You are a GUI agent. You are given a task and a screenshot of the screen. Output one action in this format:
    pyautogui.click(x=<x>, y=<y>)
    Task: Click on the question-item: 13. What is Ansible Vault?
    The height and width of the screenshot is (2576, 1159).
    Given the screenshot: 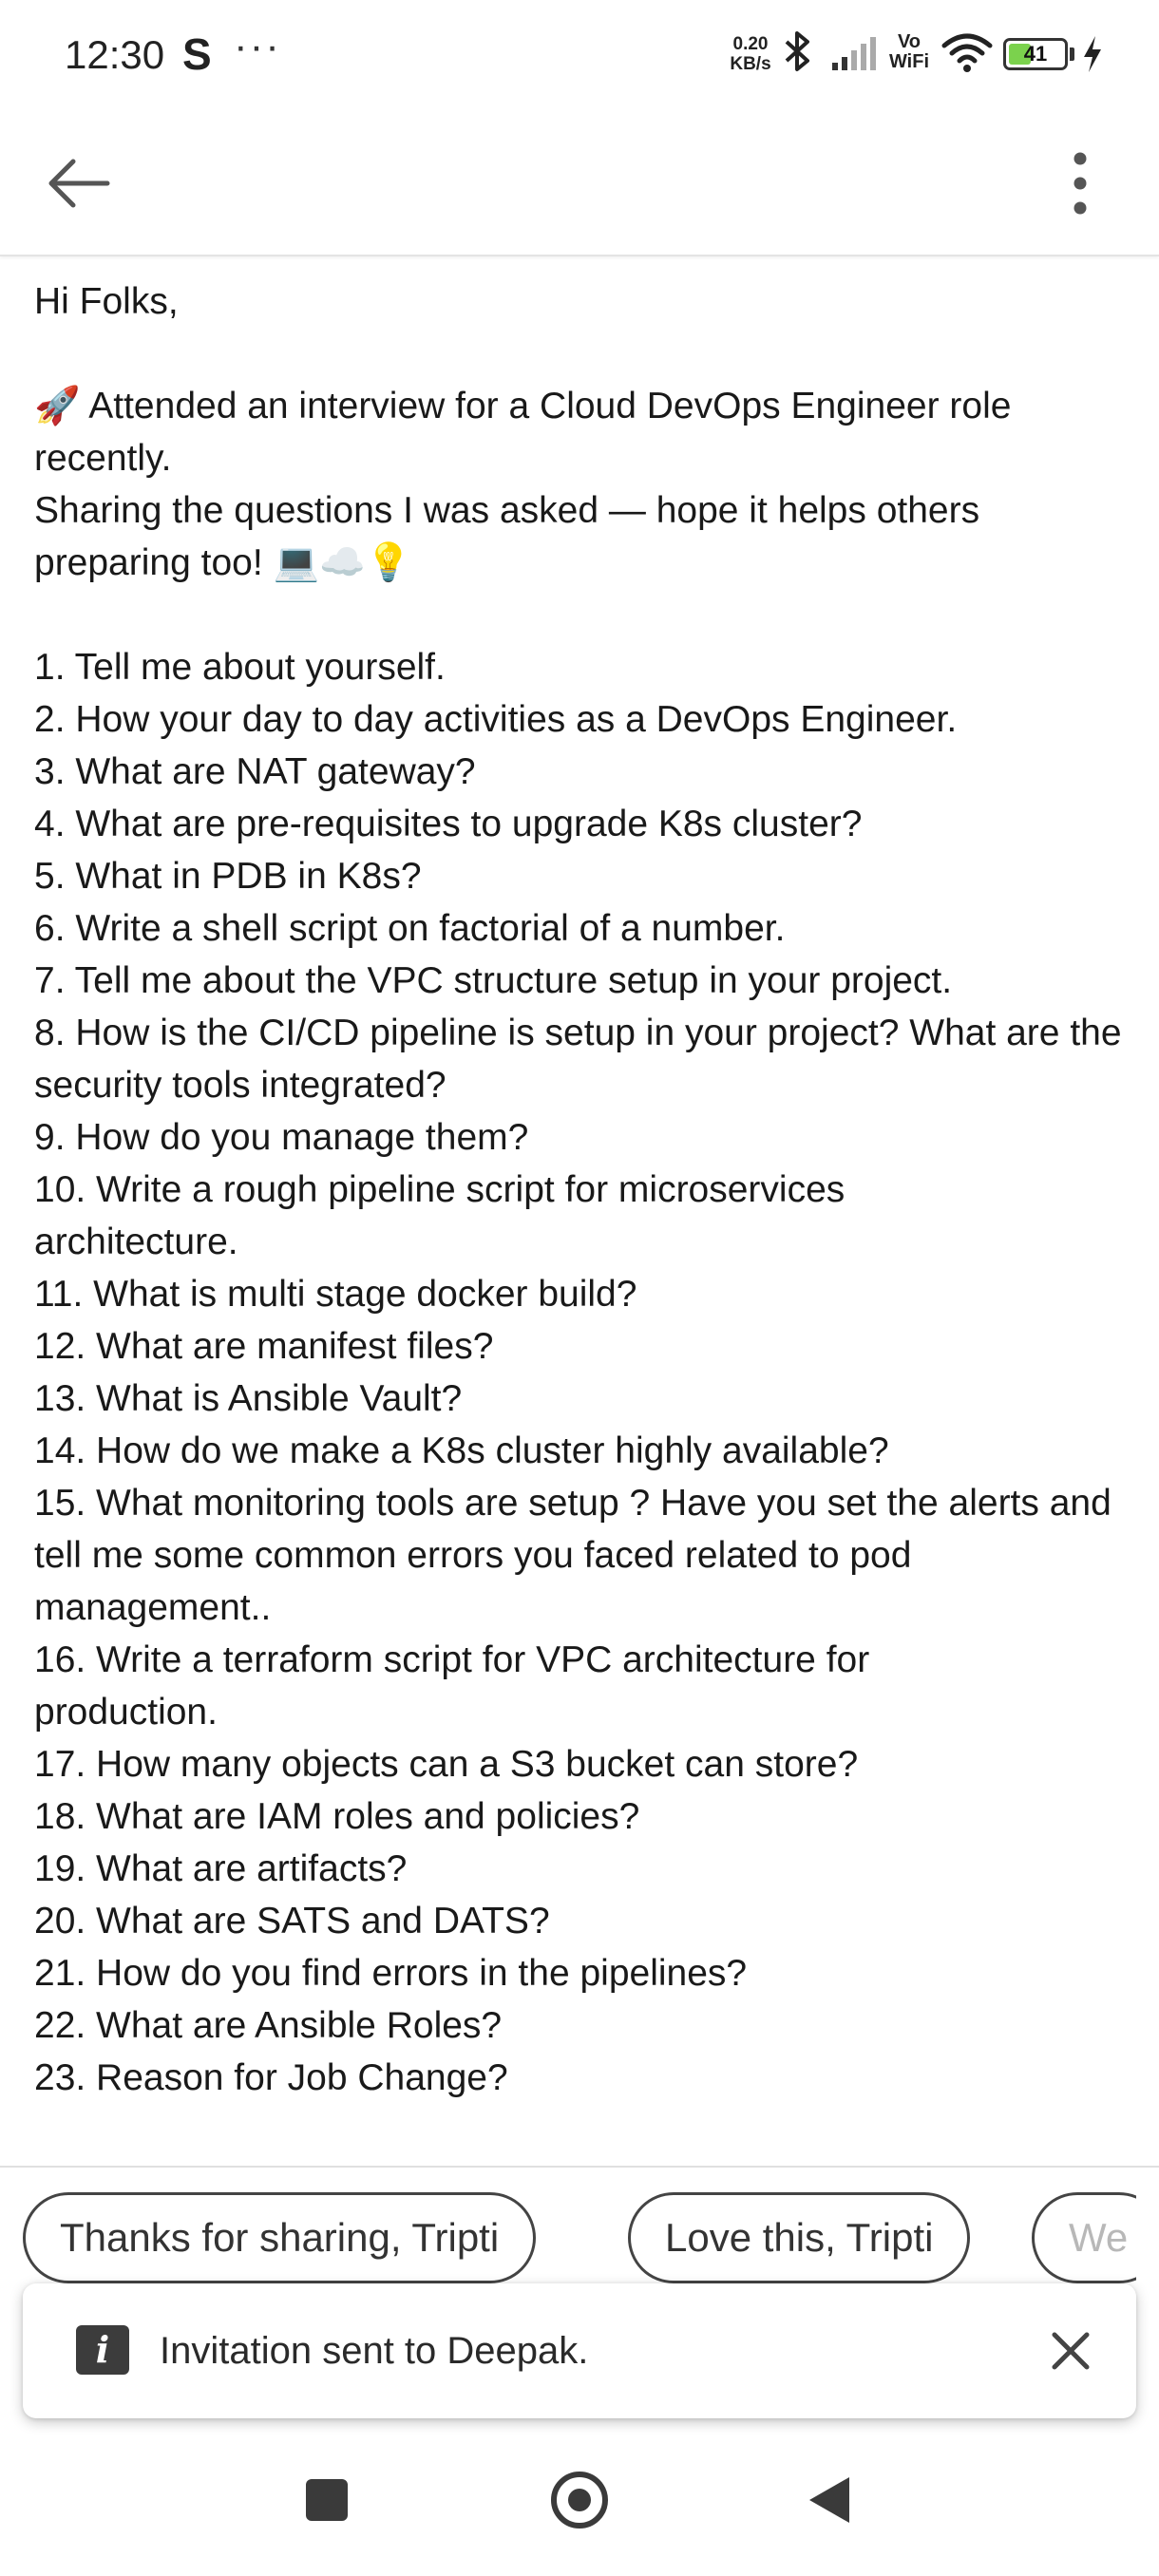 What is the action you would take?
    pyautogui.click(x=248, y=1398)
    